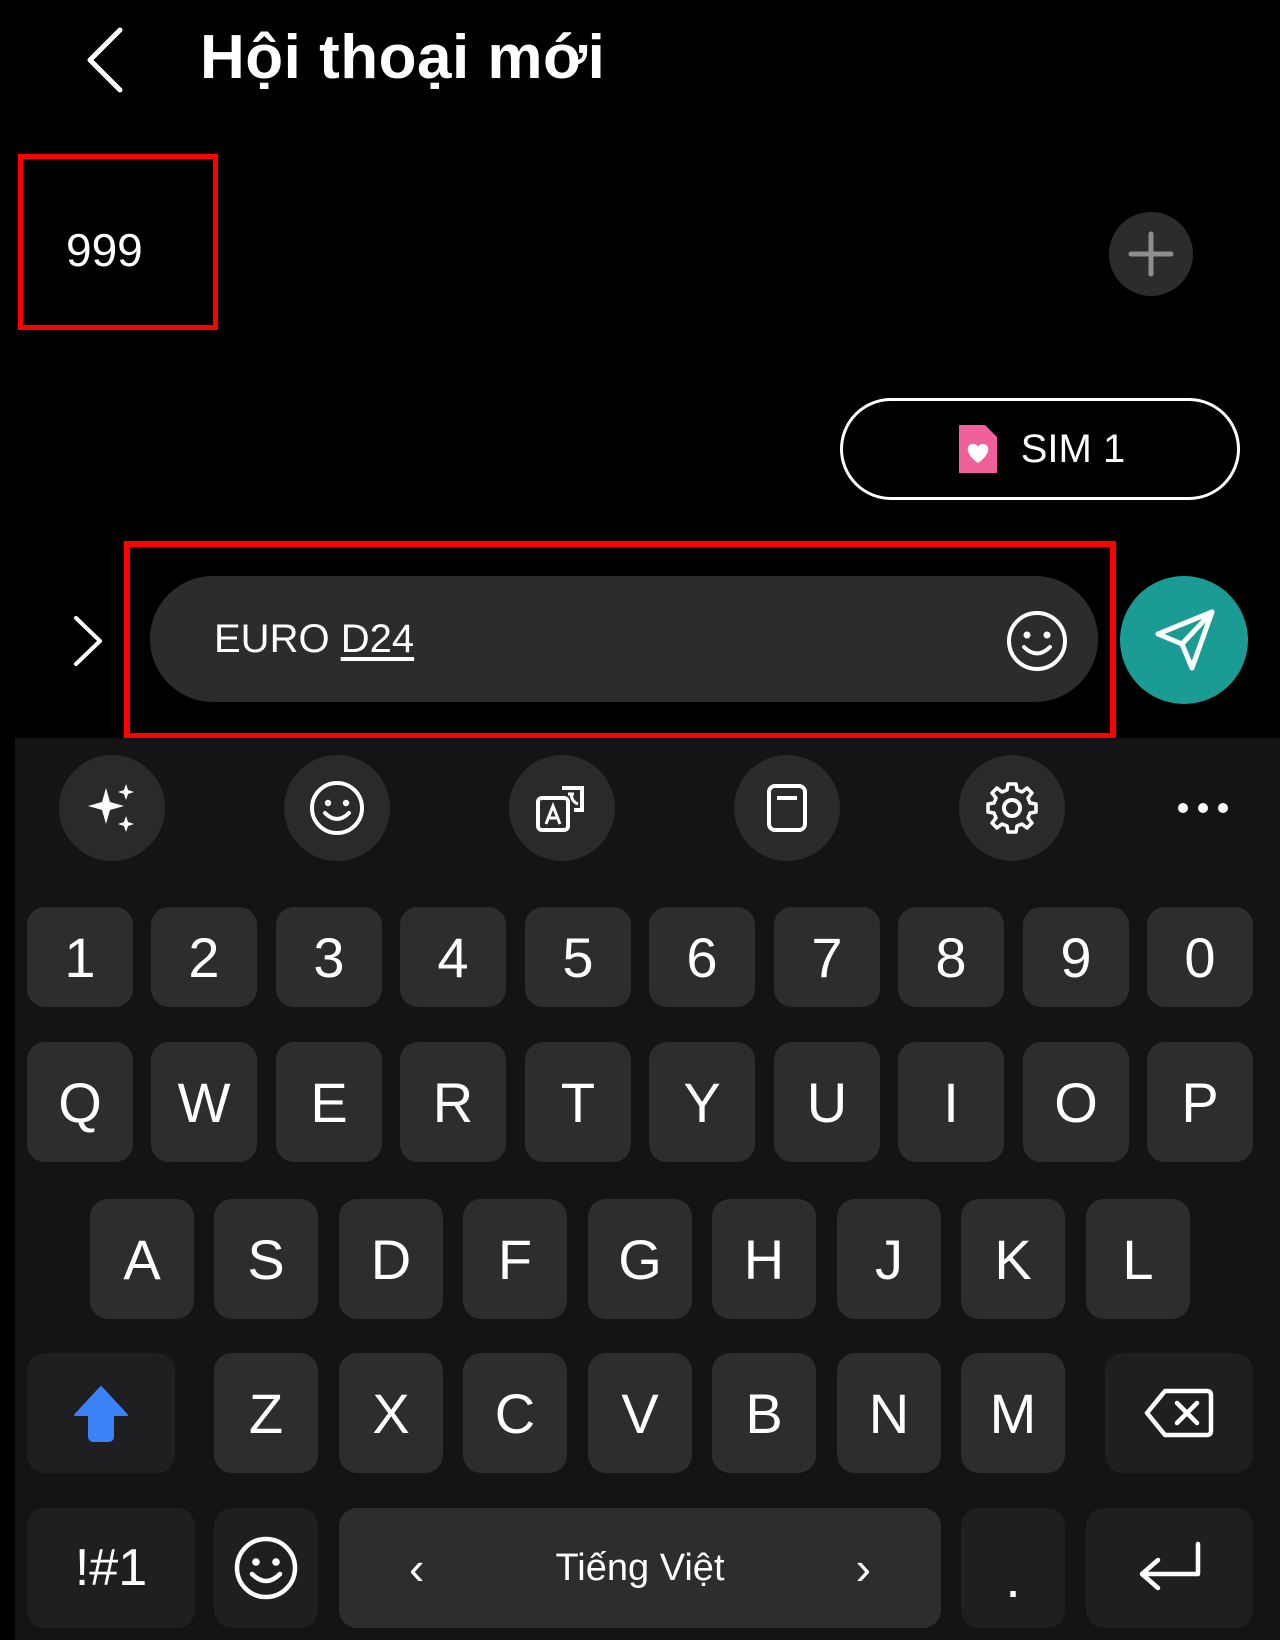 The image size is (1280, 1640). I want to click on key-h: H, so click(764, 1259).